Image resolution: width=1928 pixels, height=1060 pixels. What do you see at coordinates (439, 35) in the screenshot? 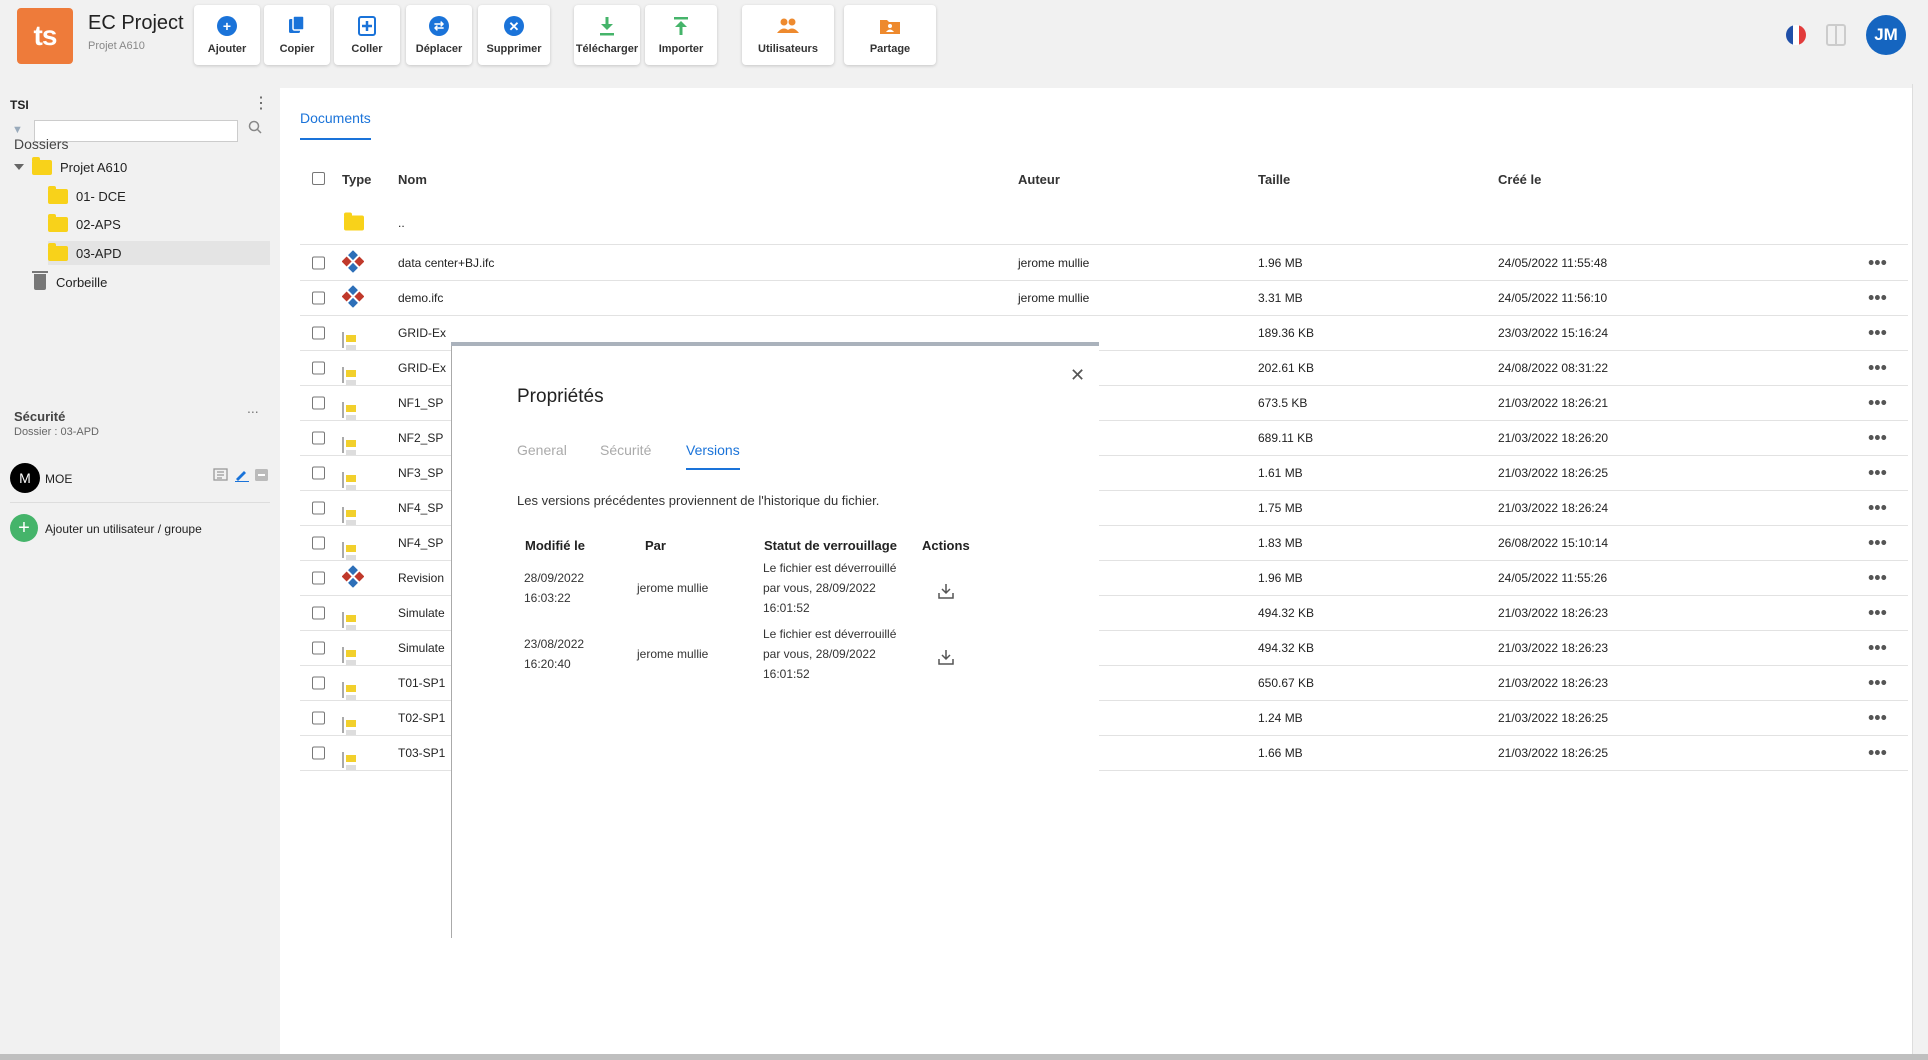
I see `move-button: ⇄ Déplacer` at bounding box center [439, 35].